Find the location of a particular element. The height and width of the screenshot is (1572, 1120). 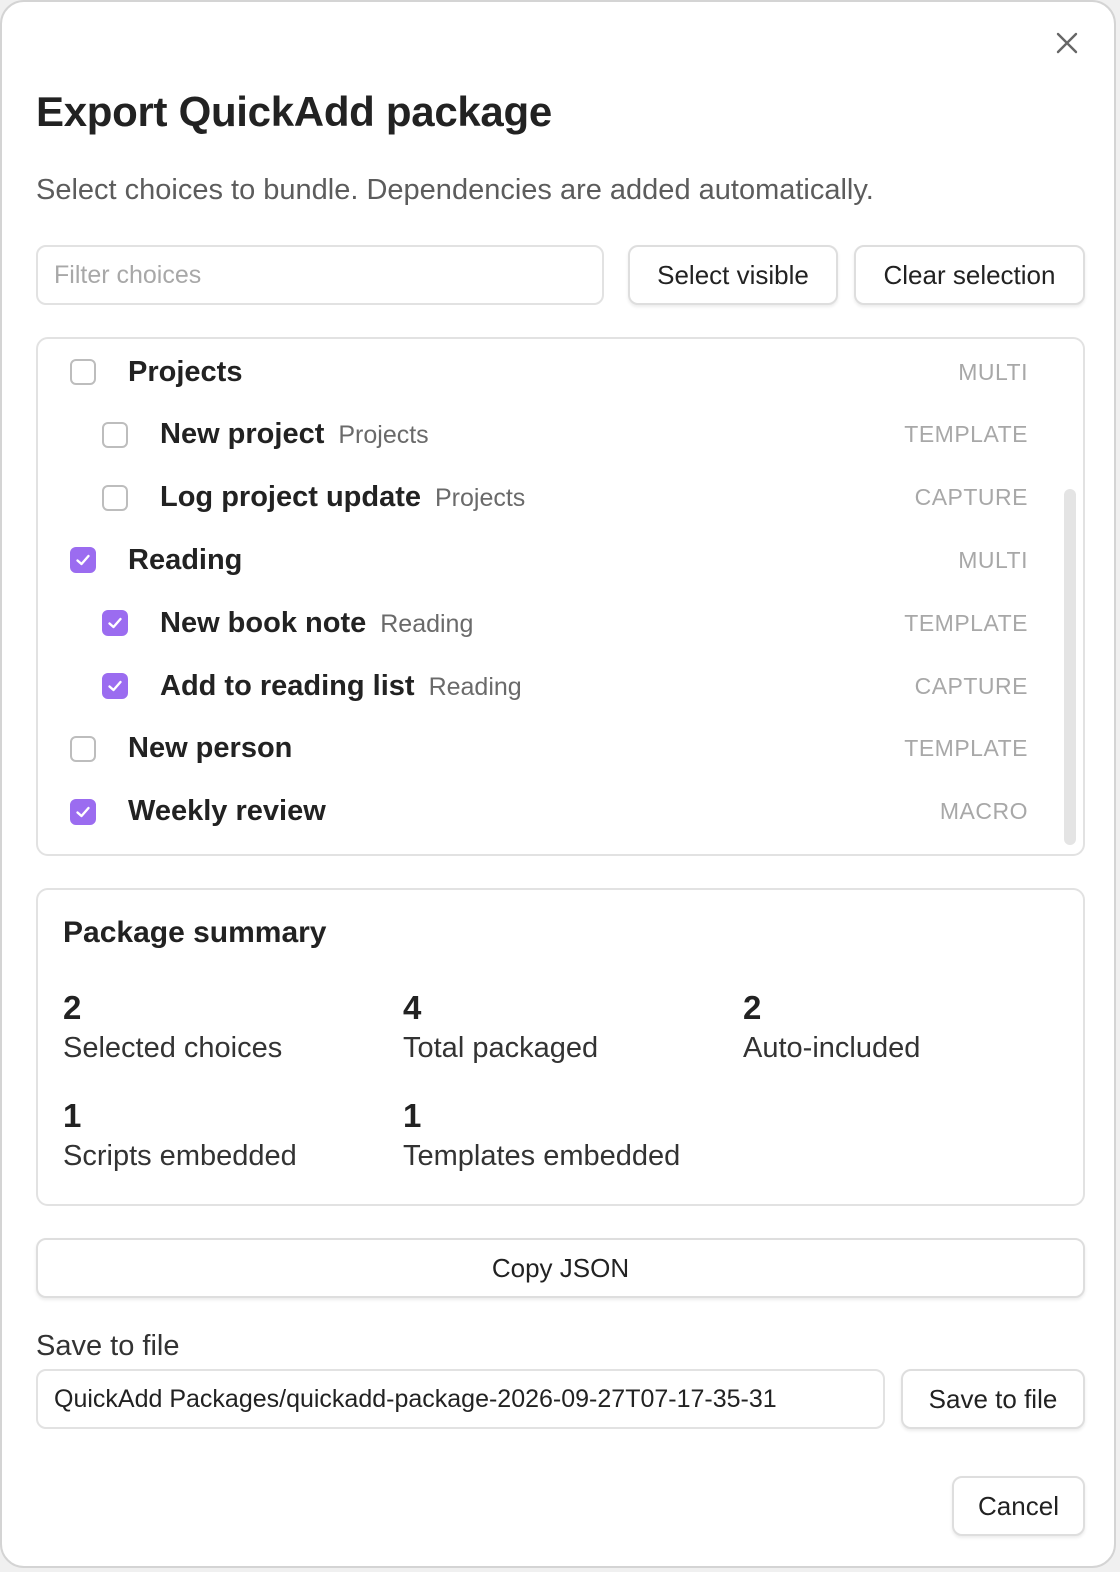

stat-total-packaged: 4 Total packaged is located at coordinates (500, 1028).